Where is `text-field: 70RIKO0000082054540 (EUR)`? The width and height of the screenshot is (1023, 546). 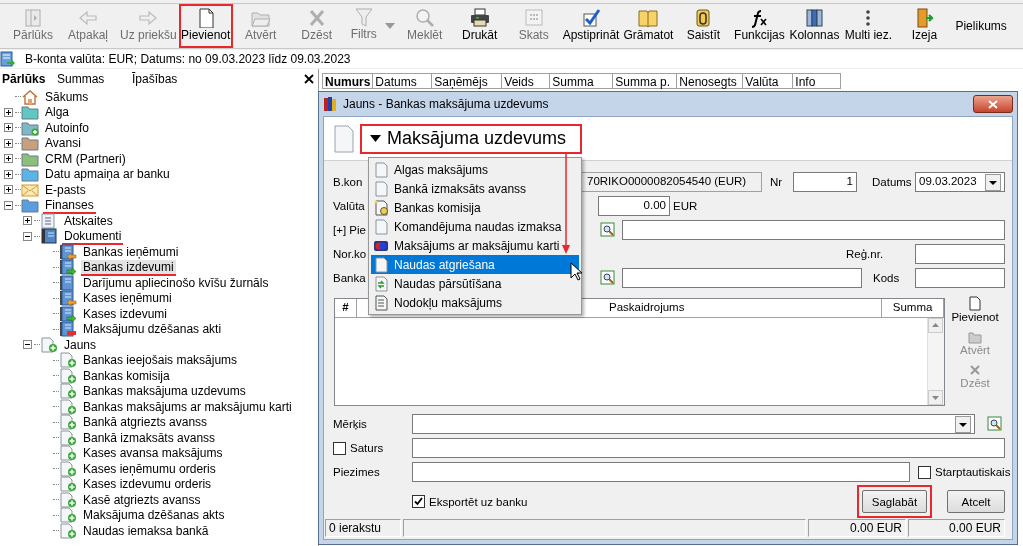
text-field: 70RIKO0000082054540 (EUR) is located at coordinates (671, 182).